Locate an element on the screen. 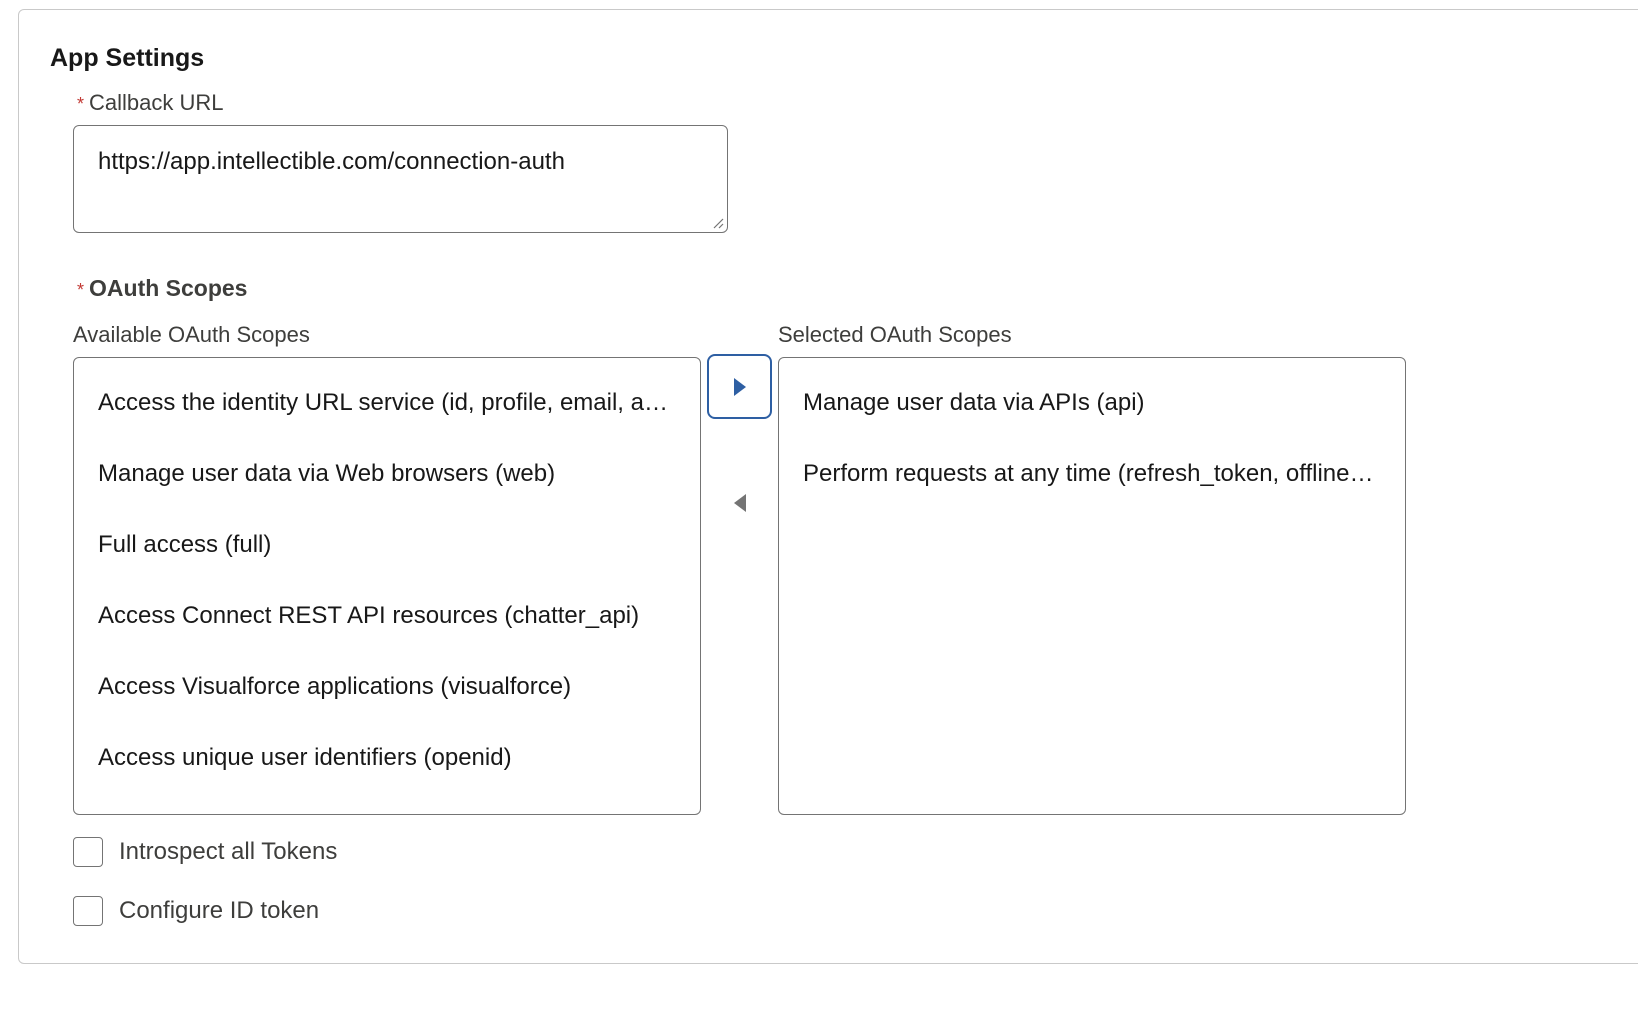  oauth-scopes-label: * OAuth Scopes is located at coordinates (162, 288).